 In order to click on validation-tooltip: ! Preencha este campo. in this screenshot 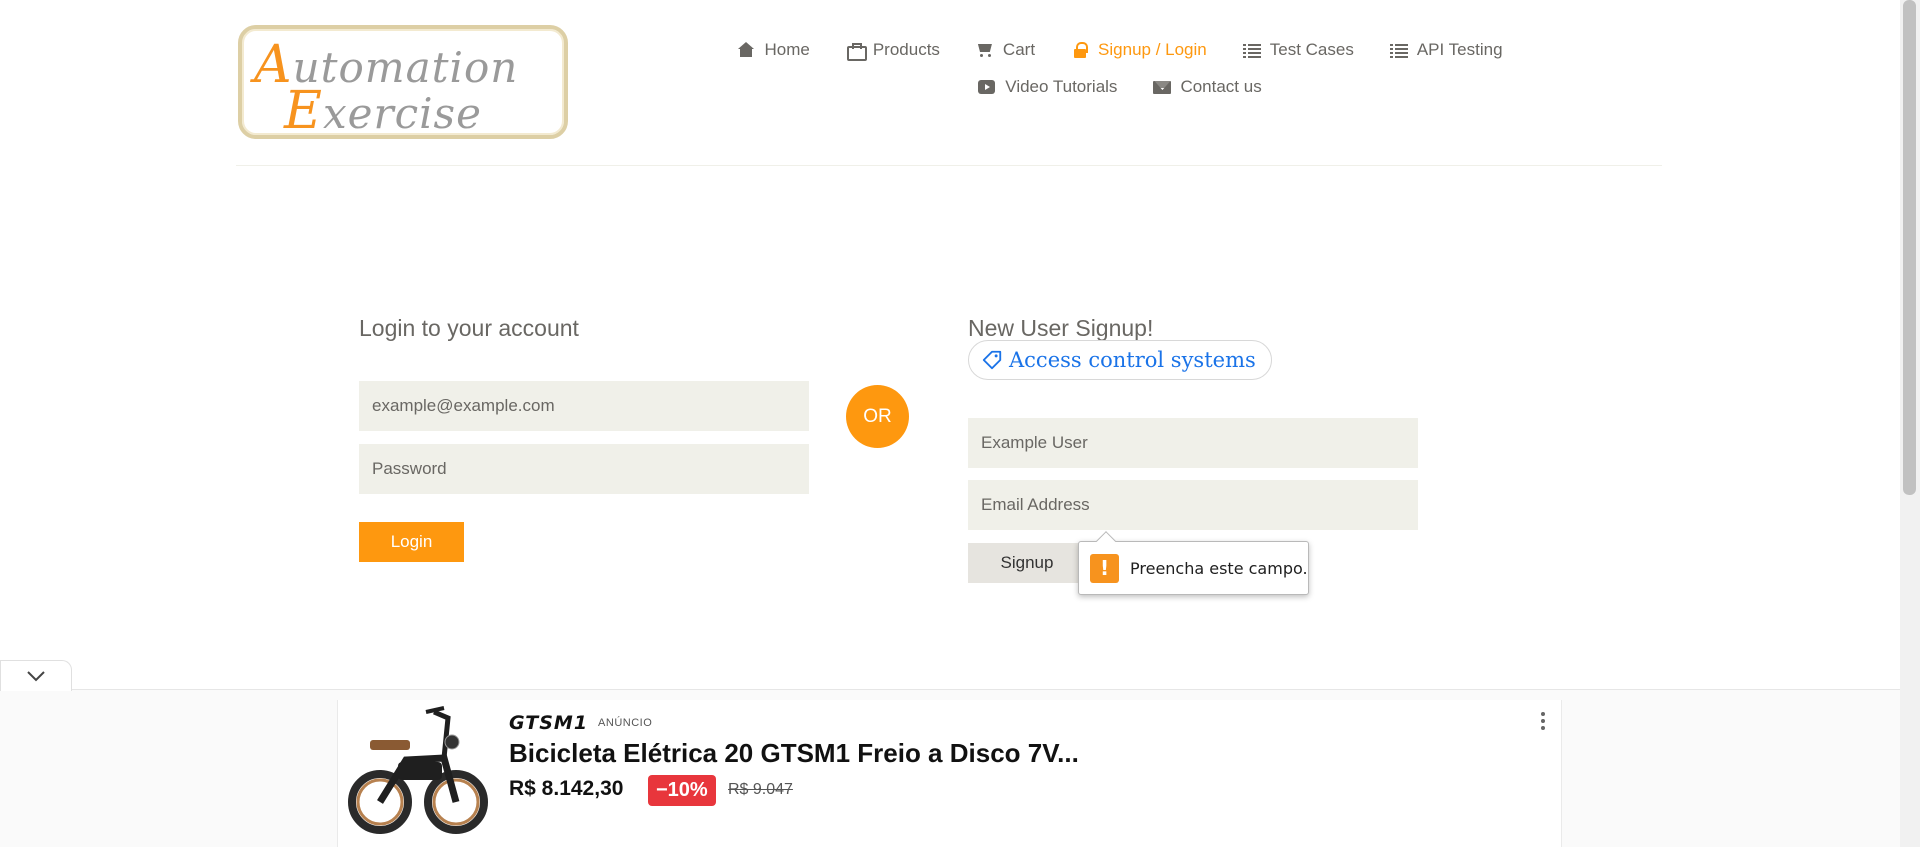, I will do `click(1193, 568)`.